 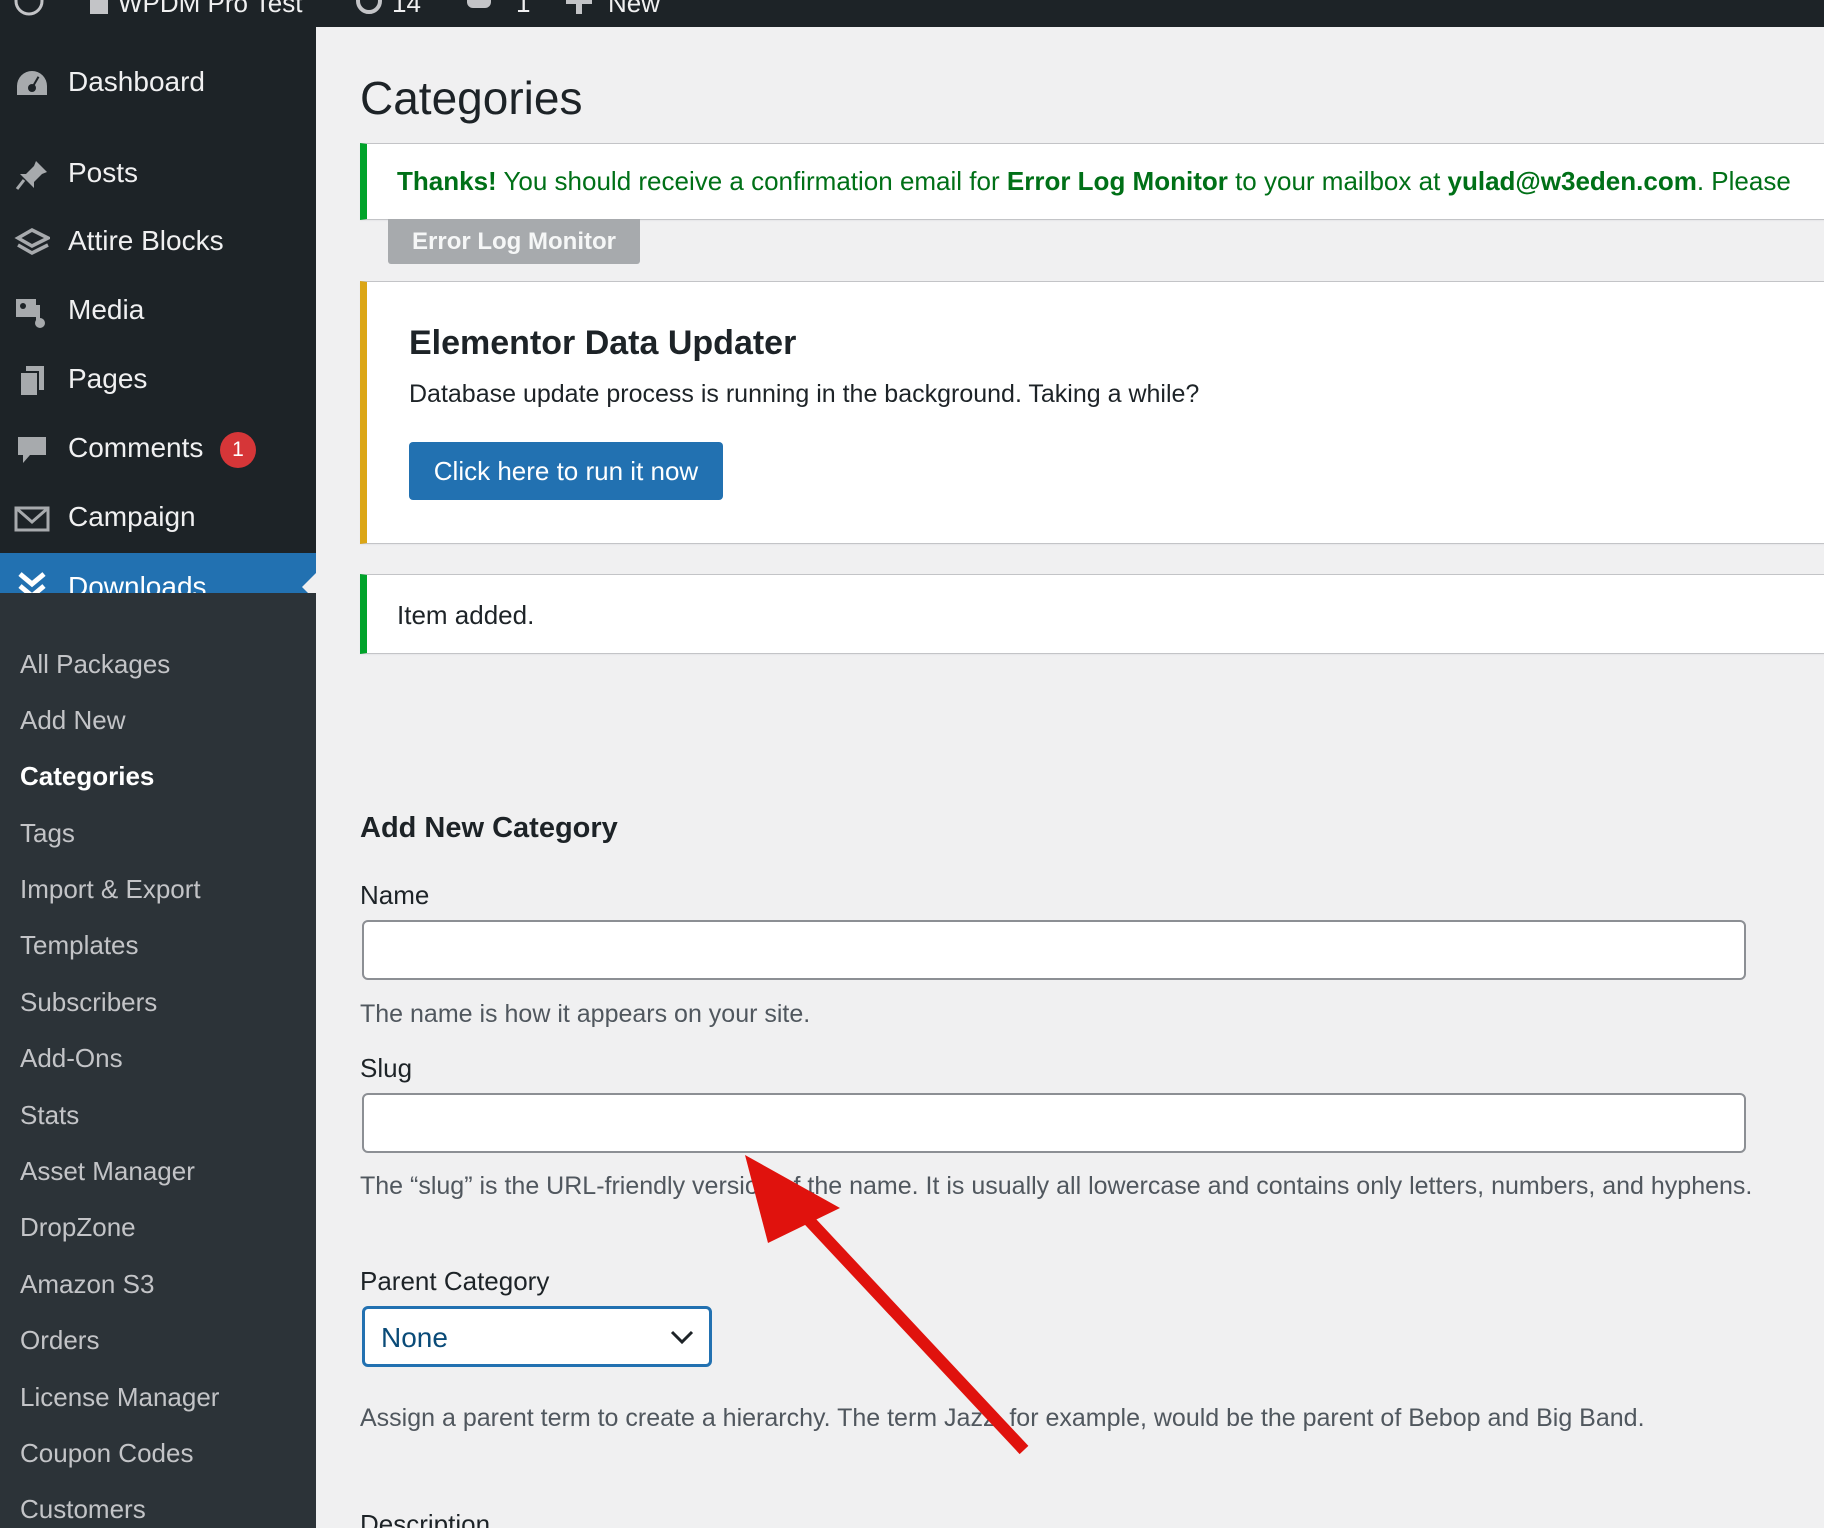 What do you see at coordinates (32, 83) in the screenshot?
I see `dashboard-icon` at bounding box center [32, 83].